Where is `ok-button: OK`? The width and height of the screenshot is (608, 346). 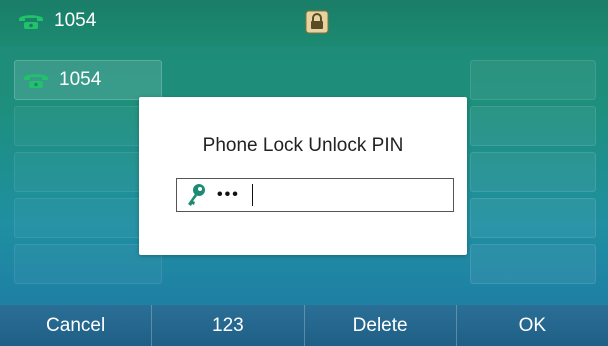
ok-button: OK is located at coordinates (532, 325).